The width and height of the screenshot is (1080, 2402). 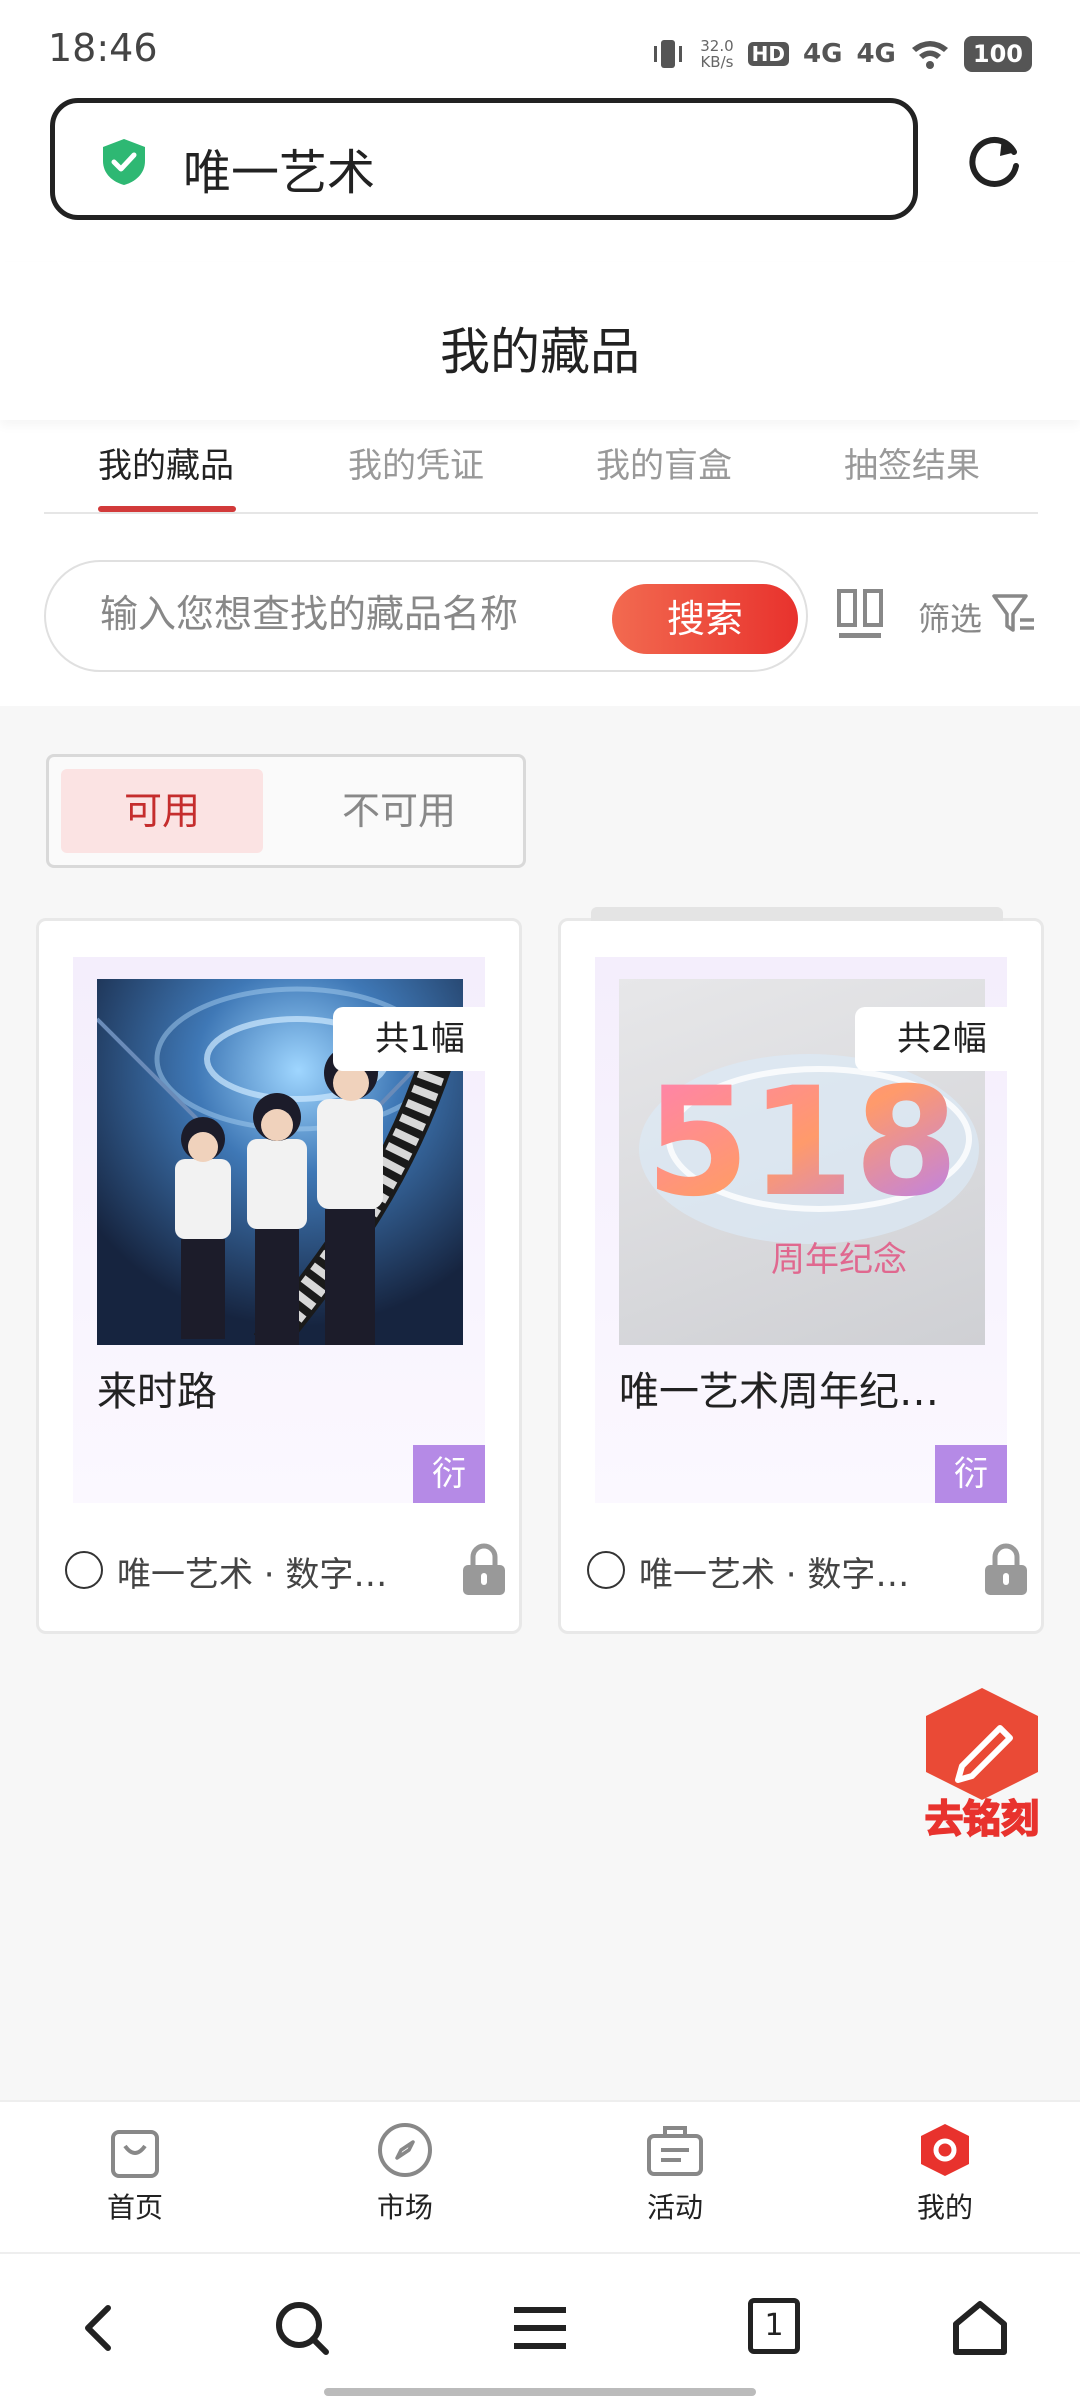 What do you see at coordinates (717, 46) in the screenshot?
I see `net-speed-value: 32.0` at bounding box center [717, 46].